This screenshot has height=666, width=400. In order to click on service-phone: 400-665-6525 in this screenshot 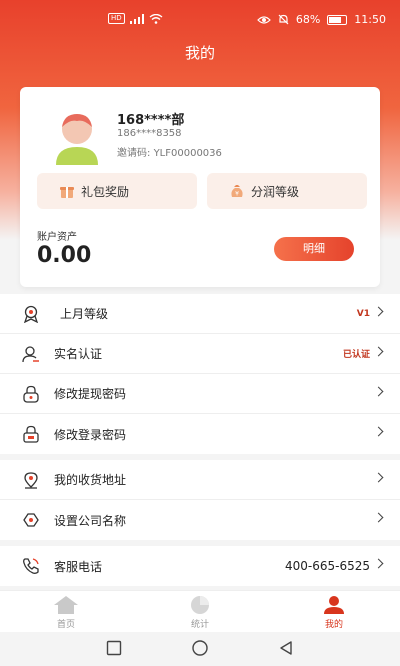, I will do `click(327, 566)`.